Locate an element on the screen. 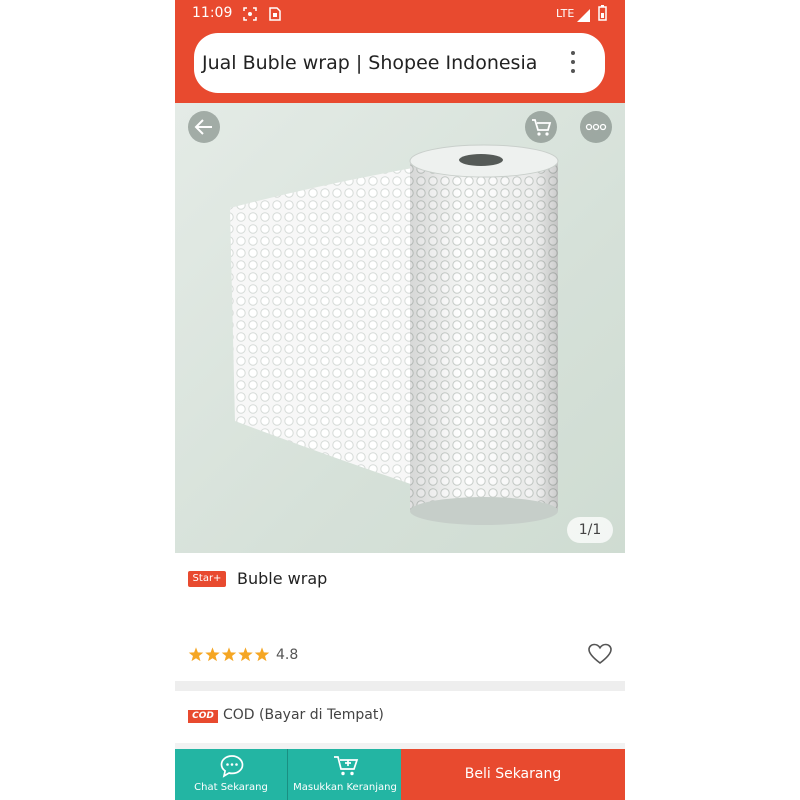  star-plus-badge: Star+ is located at coordinates (207, 579).